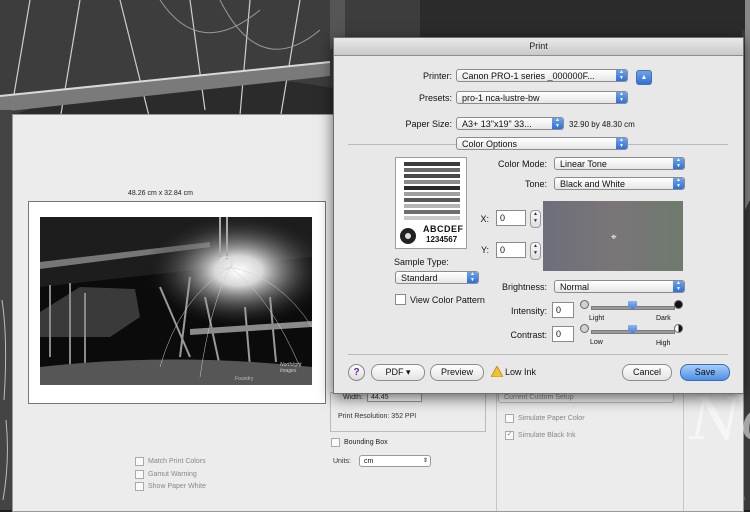 The height and width of the screenshot is (512, 750). What do you see at coordinates (597, 318) in the screenshot?
I see `light-label: Light` at bounding box center [597, 318].